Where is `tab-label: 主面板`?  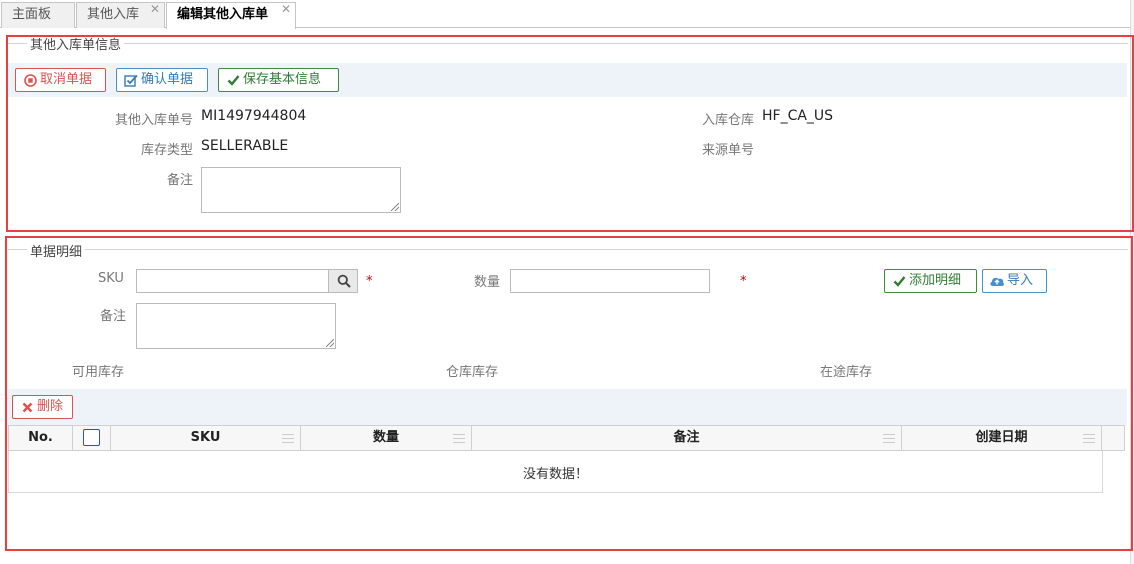 tab-label: 主面板 is located at coordinates (32, 14).